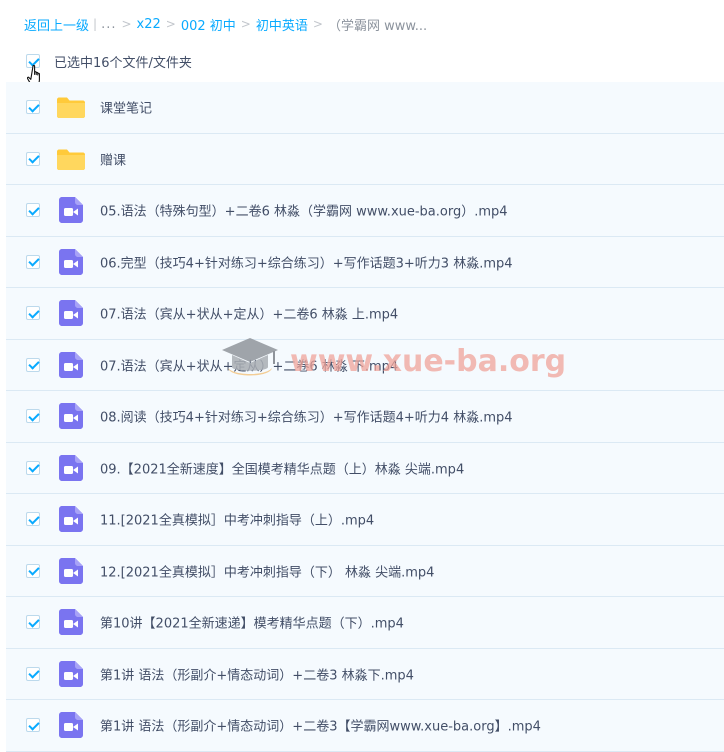 The image size is (724, 752). What do you see at coordinates (249, 313) in the screenshot?
I see `file-name: 07.语法（宾从+状从+定从）+二卷6 林淼 上.mp4` at bounding box center [249, 313].